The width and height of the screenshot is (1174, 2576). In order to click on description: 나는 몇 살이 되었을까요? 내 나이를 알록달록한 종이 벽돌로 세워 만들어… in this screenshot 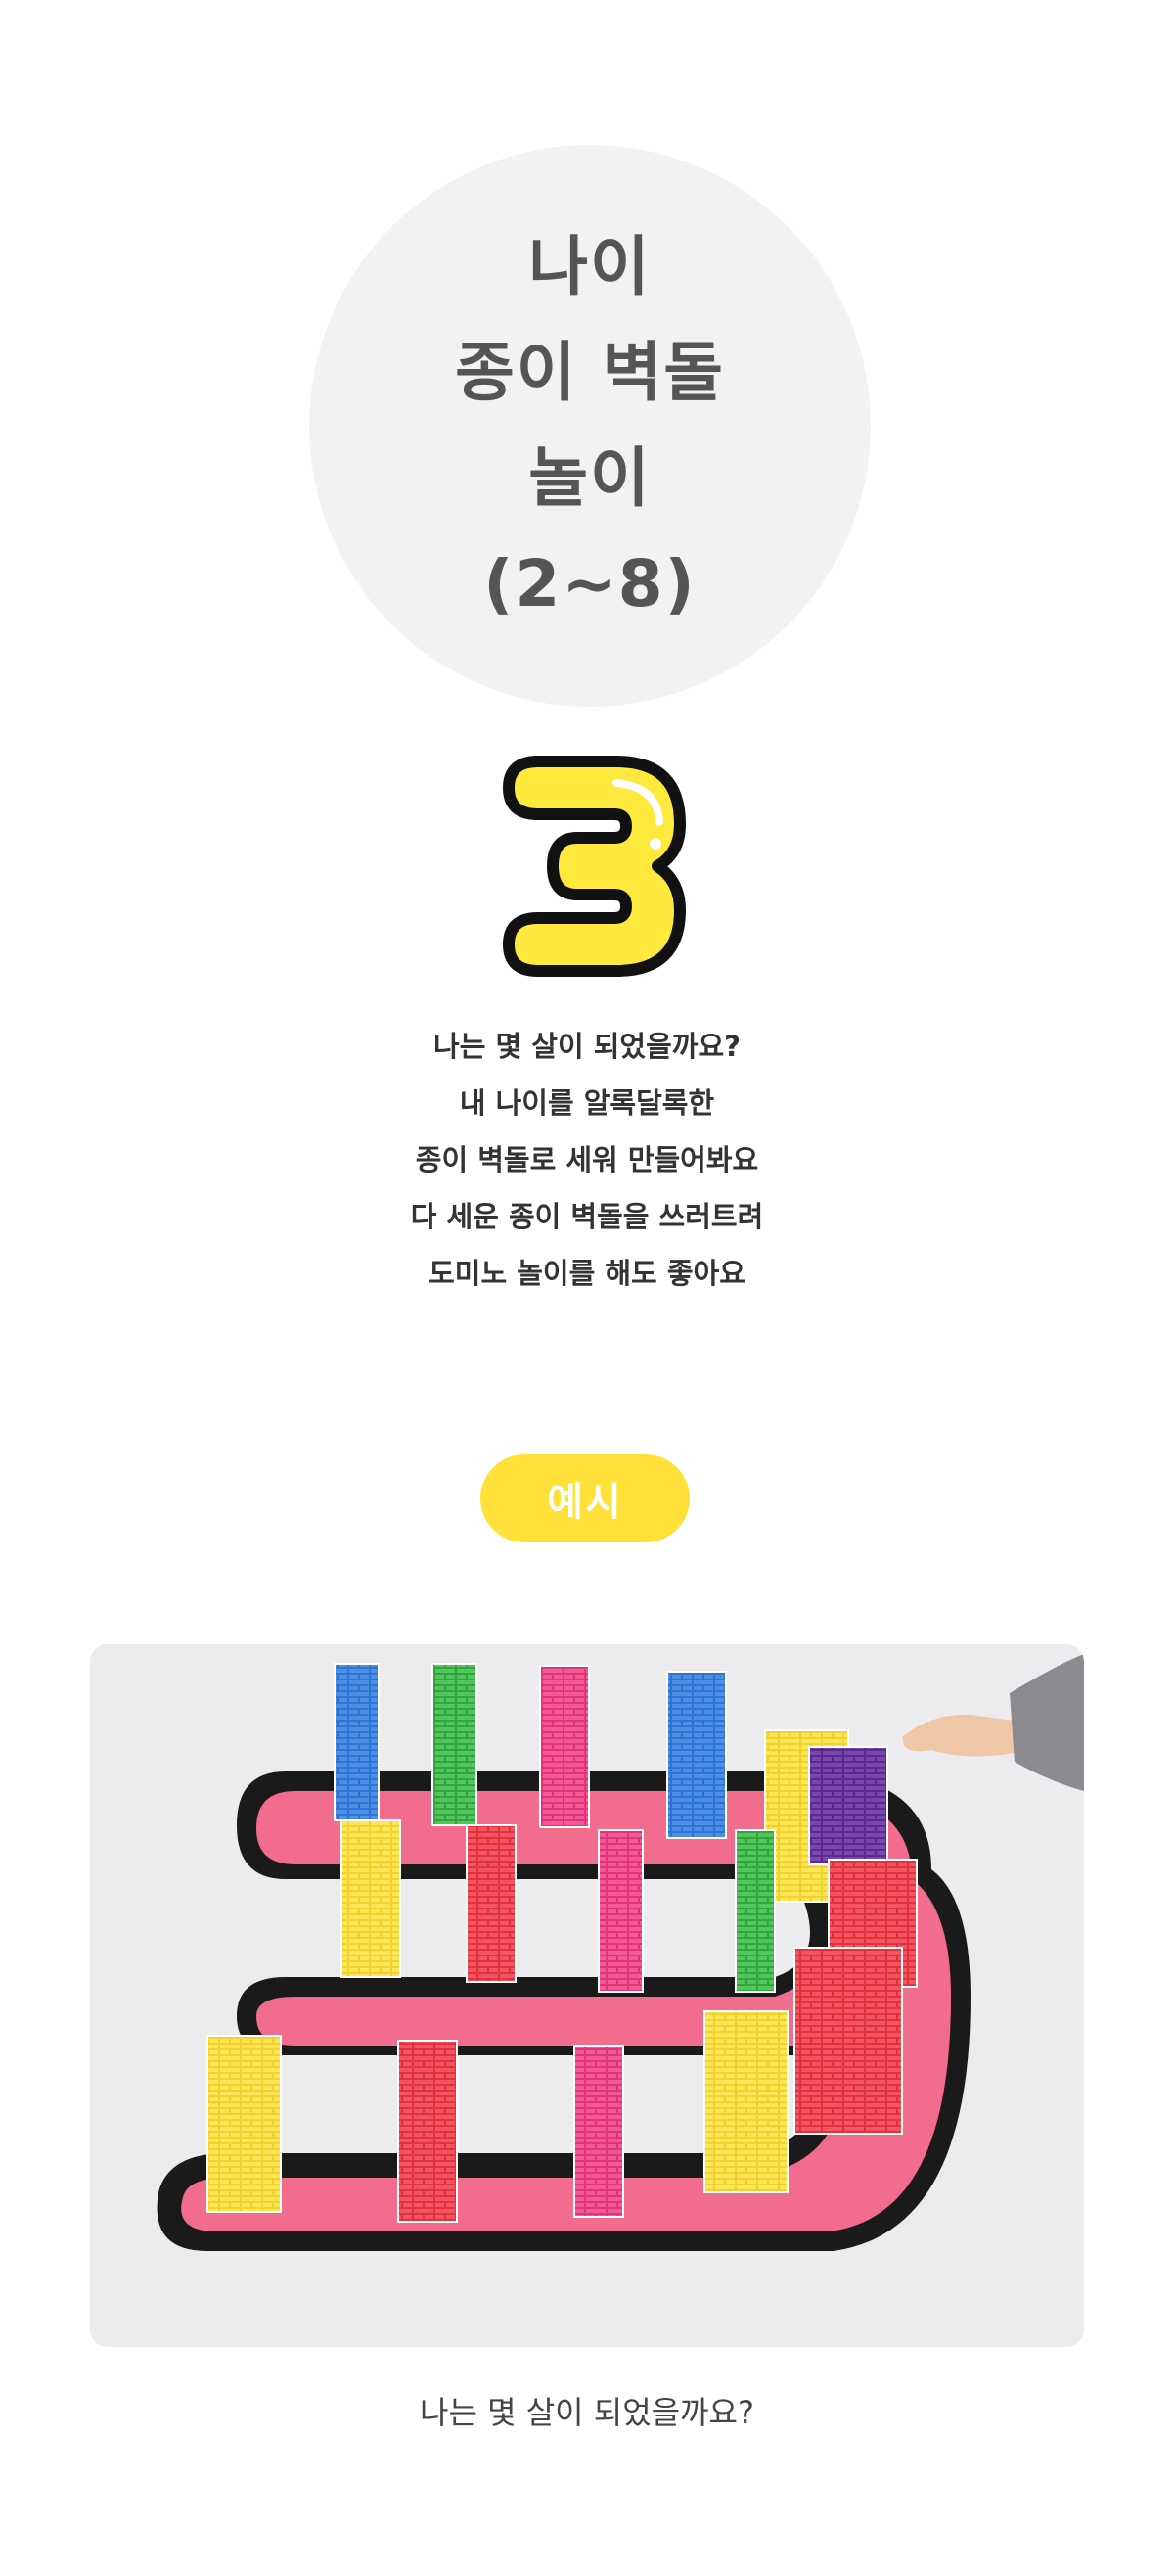, I will do `click(587, 1160)`.